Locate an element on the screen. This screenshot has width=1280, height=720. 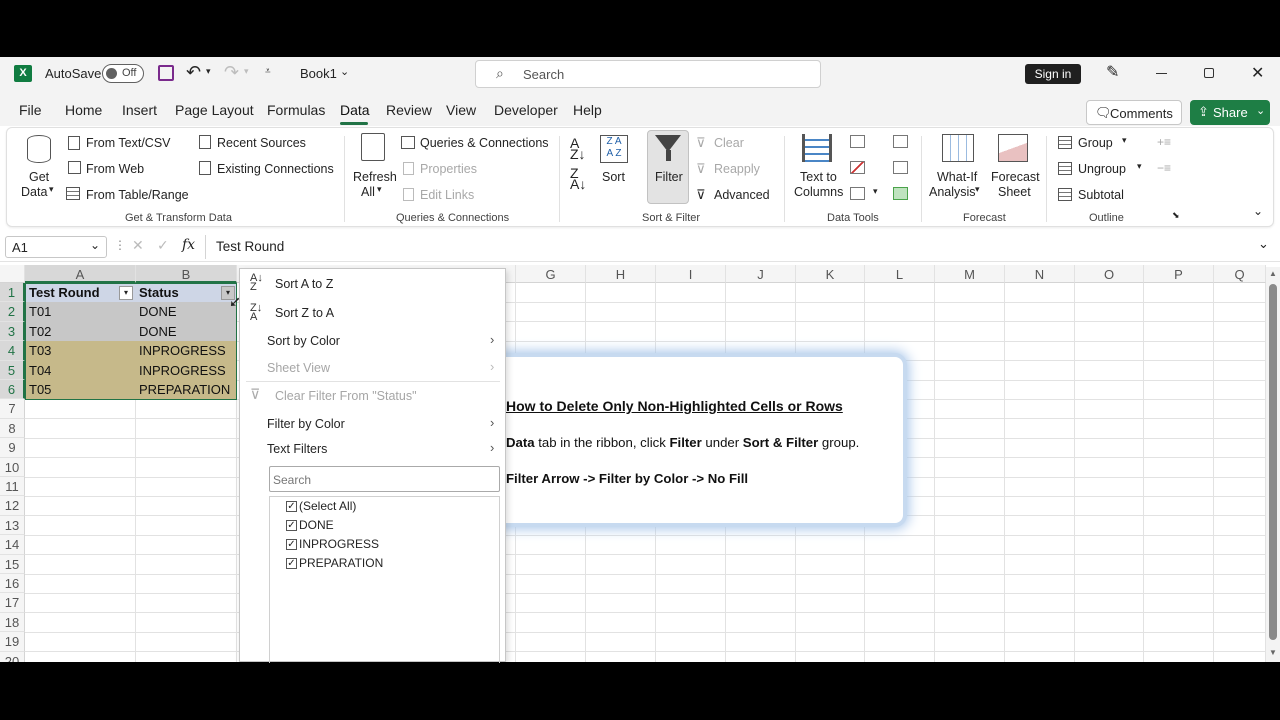
scroll-up-icon: ▲ is located at coordinates (1273, 273).